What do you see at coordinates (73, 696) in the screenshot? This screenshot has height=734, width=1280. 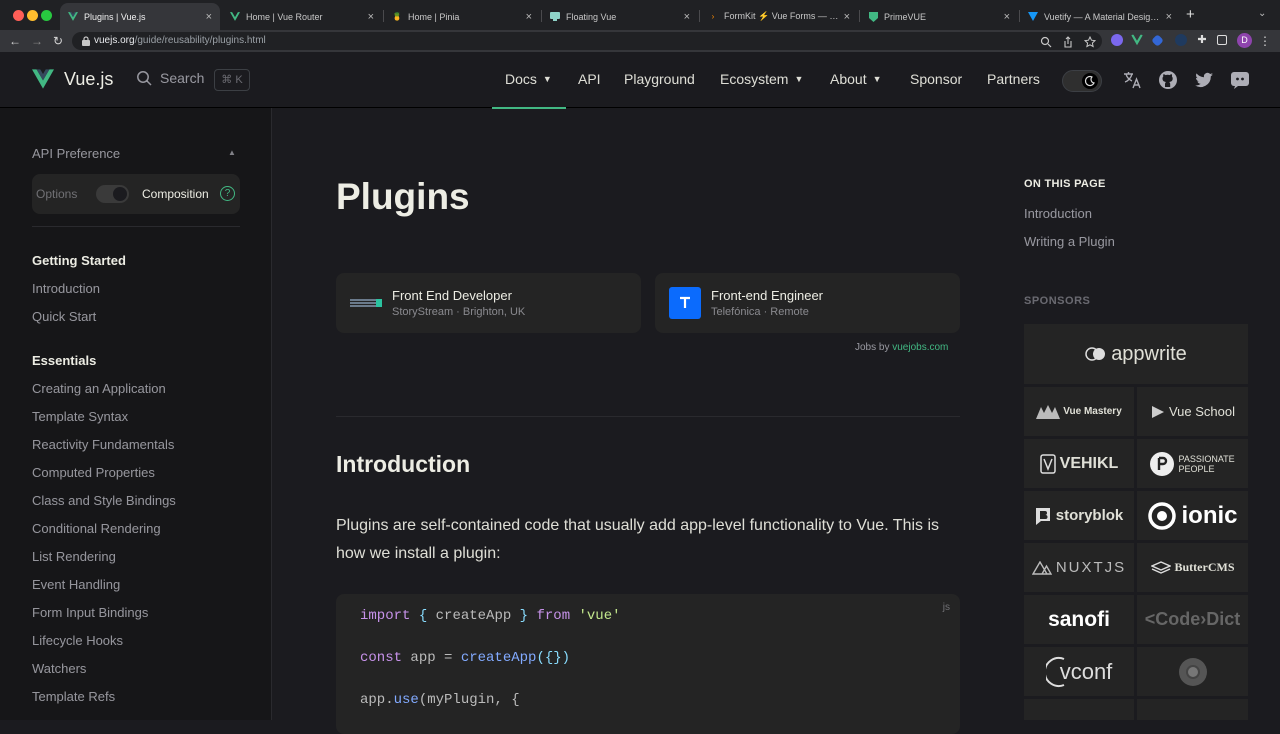 I see `sidebar-item-template-refs: Template Refs` at bounding box center [73, 696].